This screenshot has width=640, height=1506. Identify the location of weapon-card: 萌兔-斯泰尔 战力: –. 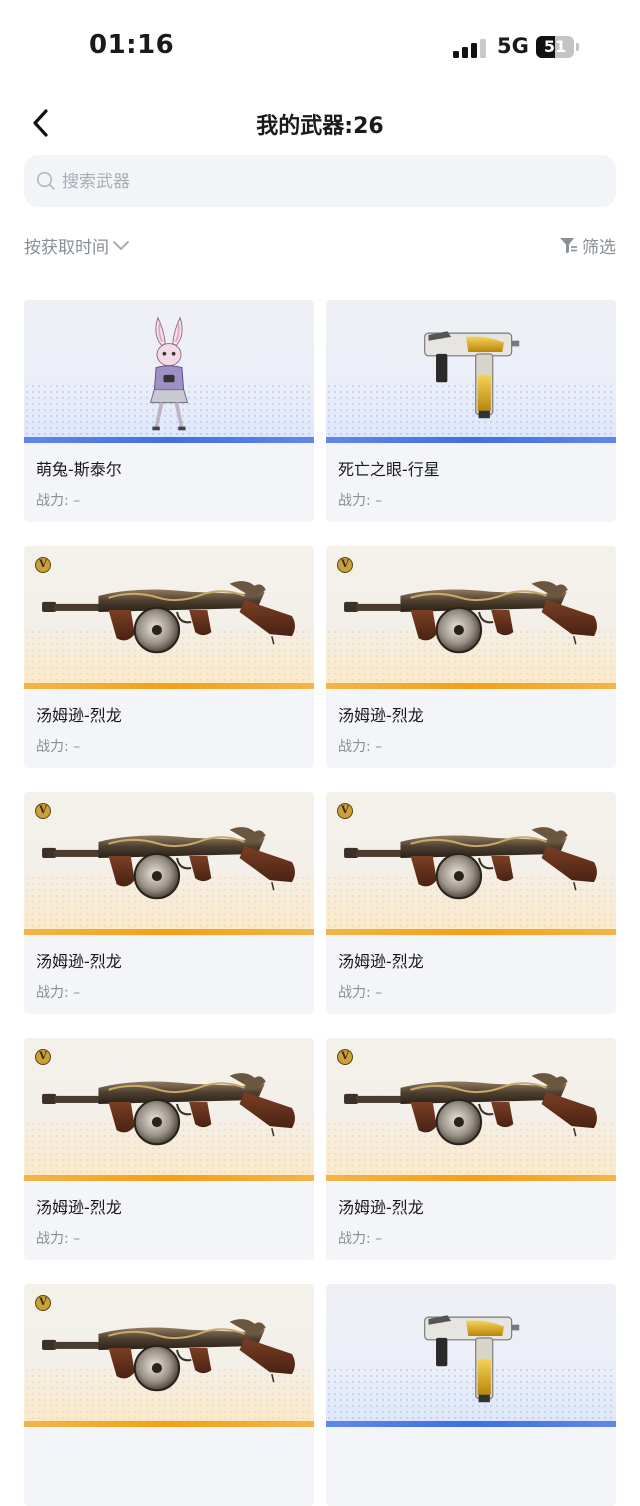
(169, 411).